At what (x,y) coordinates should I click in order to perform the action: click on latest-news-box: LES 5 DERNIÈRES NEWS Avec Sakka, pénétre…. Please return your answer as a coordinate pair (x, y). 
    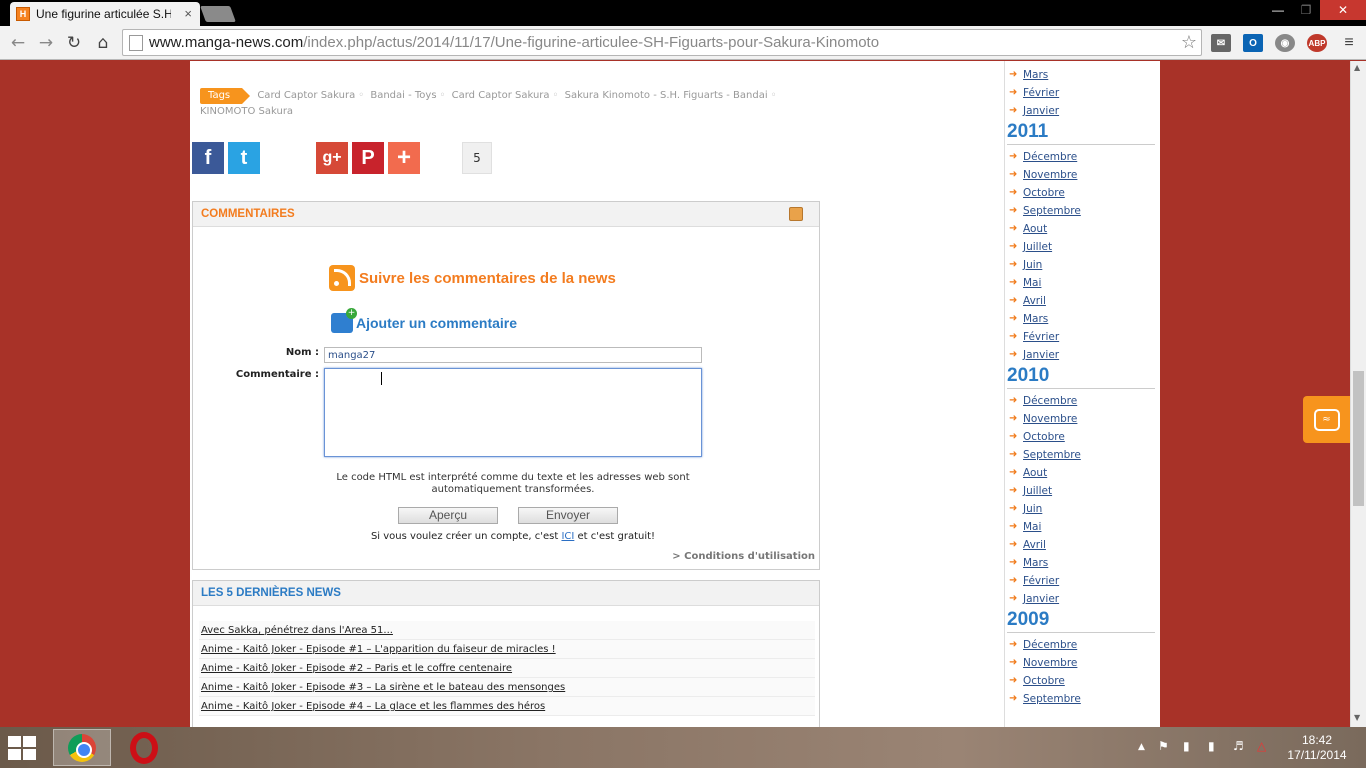
    Looking at the image, I should click on (506, 653).